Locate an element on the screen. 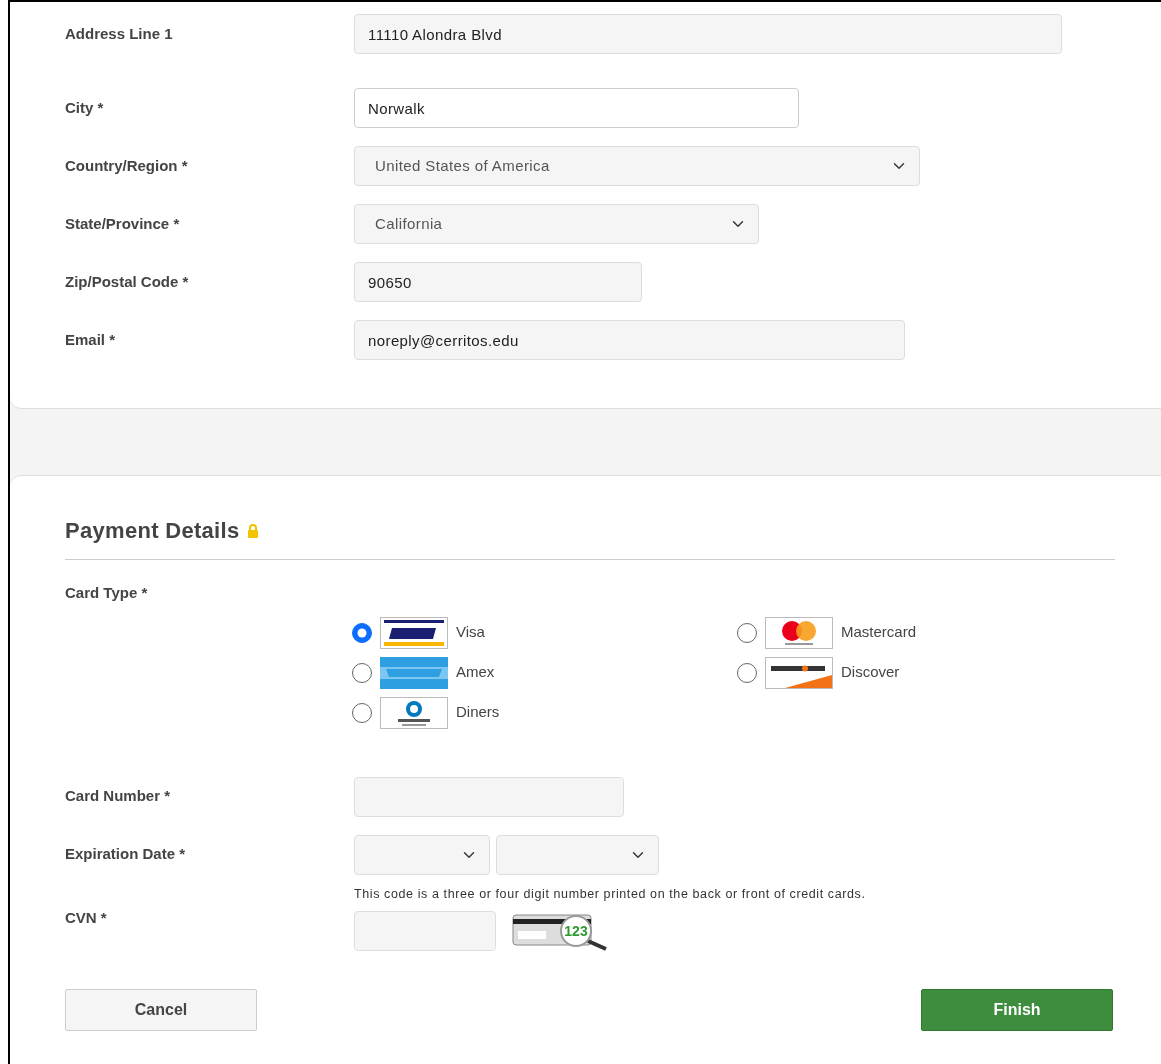  lock-icon is located at coordinates (253, 530).